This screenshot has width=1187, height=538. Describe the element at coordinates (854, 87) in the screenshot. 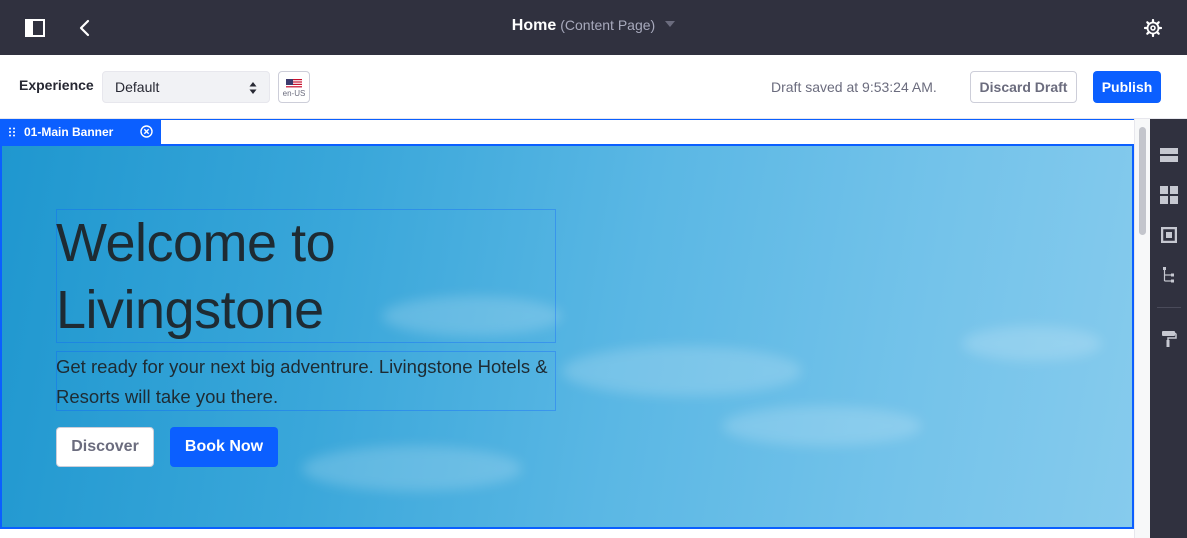

I see `draft-status: Draft saved at 9:53:24 AM.` at that location.